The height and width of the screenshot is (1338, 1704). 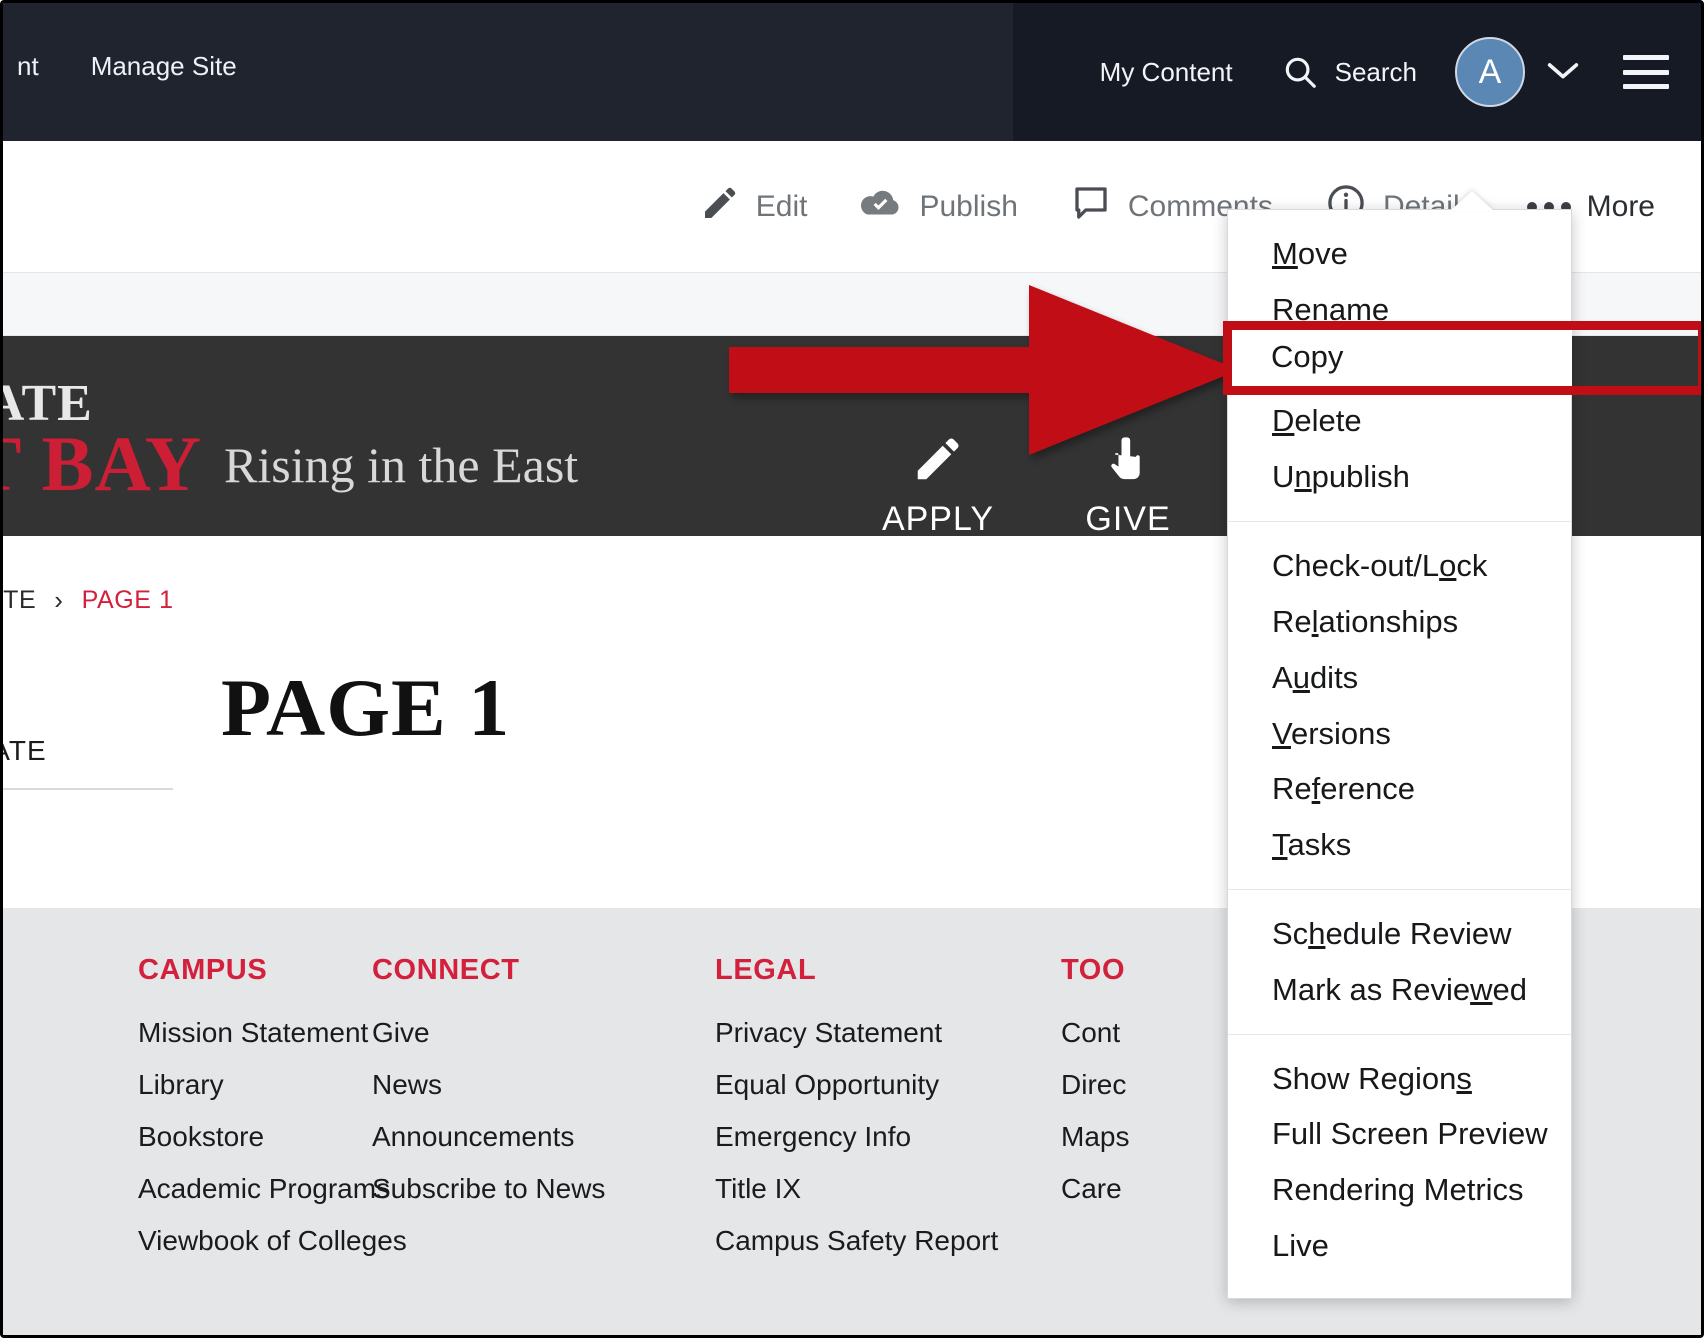 I want to click on site-logo-wordmark: STATE ST BAY, so click(x=103, y=442).